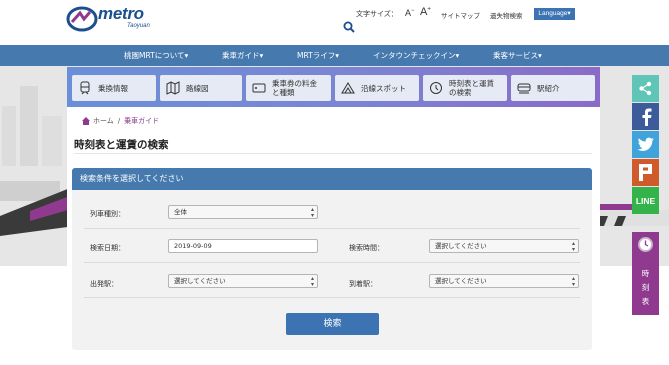  What do you see at coordinates (107, 214) in the screenshot?
I see `train-type-label: 列車種別：` at bounding box center [107, 214].